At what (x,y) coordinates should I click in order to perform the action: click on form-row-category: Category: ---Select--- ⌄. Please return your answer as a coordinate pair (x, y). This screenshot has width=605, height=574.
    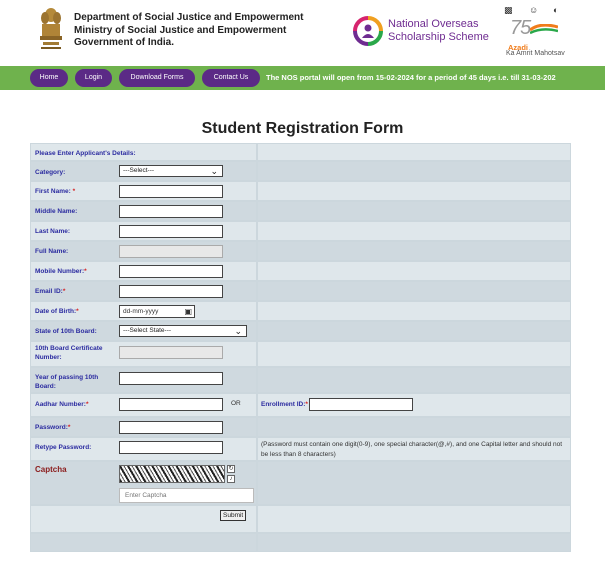
    Looking at the image, I should click on (300, 171).